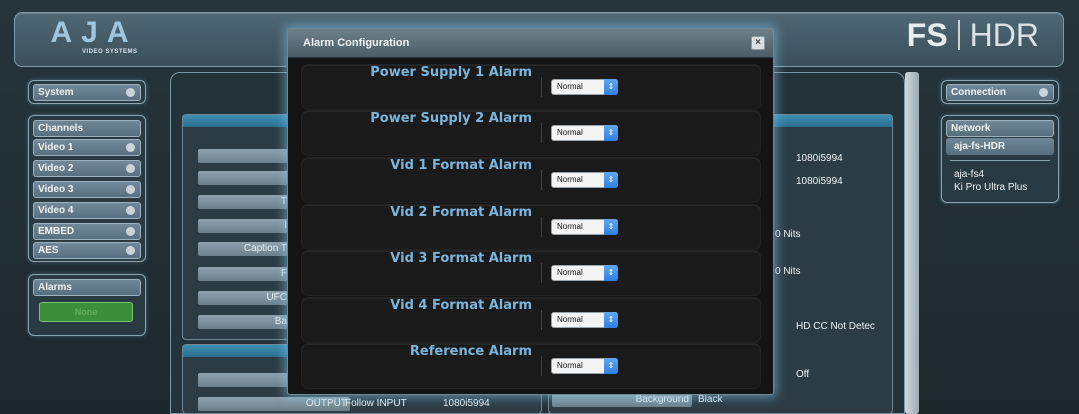 The image size is (1079, 414). I want to click on alarms-group: Alarms None, so click(87, 305).